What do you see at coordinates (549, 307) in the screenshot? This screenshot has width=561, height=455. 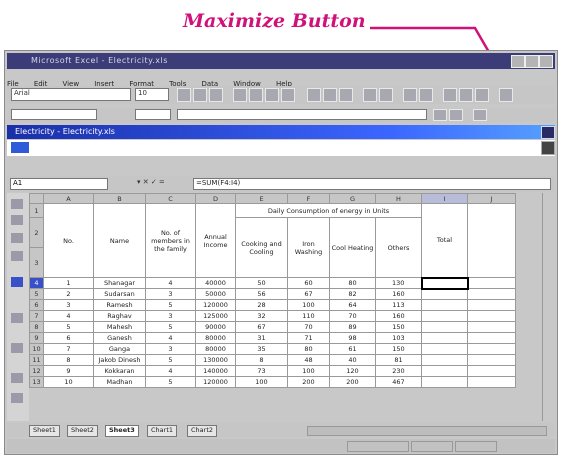 I see `vertical-scrollbar` at bounding box center [549, 307].